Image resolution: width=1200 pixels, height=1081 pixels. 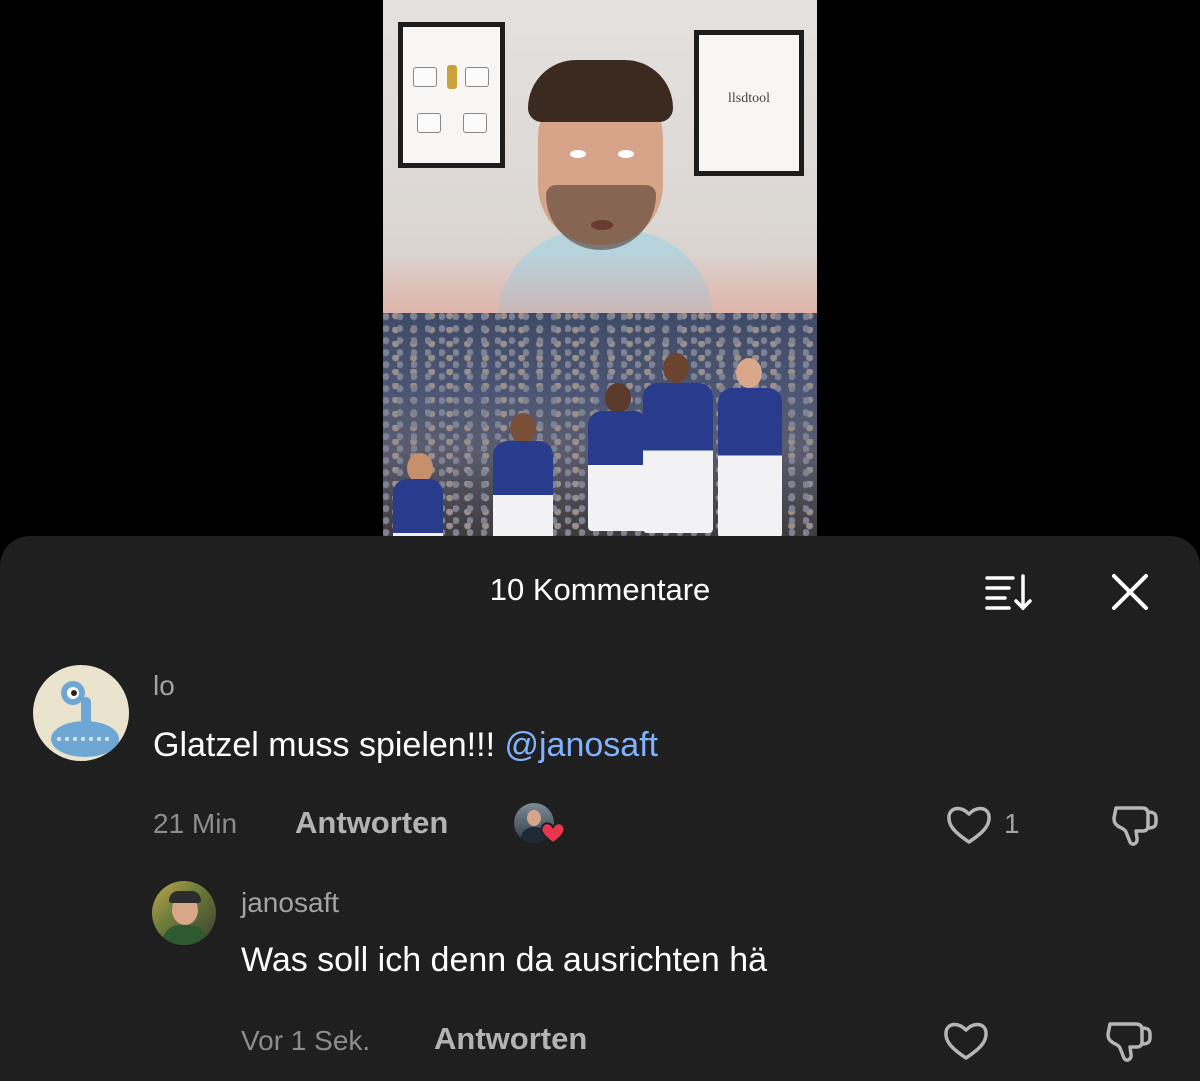 I want to click on comment-timestamp: 21 Min, so click(x=195, y=823).